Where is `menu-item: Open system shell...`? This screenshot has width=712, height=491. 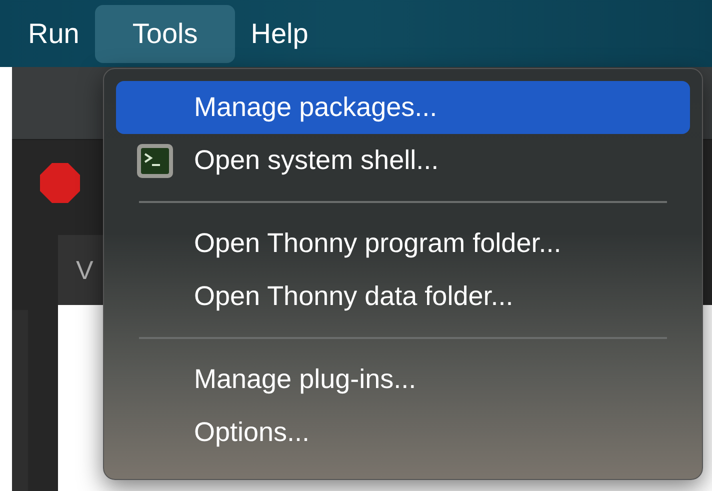
menu-item: Open system shell... is located at coordinates (403, 160).